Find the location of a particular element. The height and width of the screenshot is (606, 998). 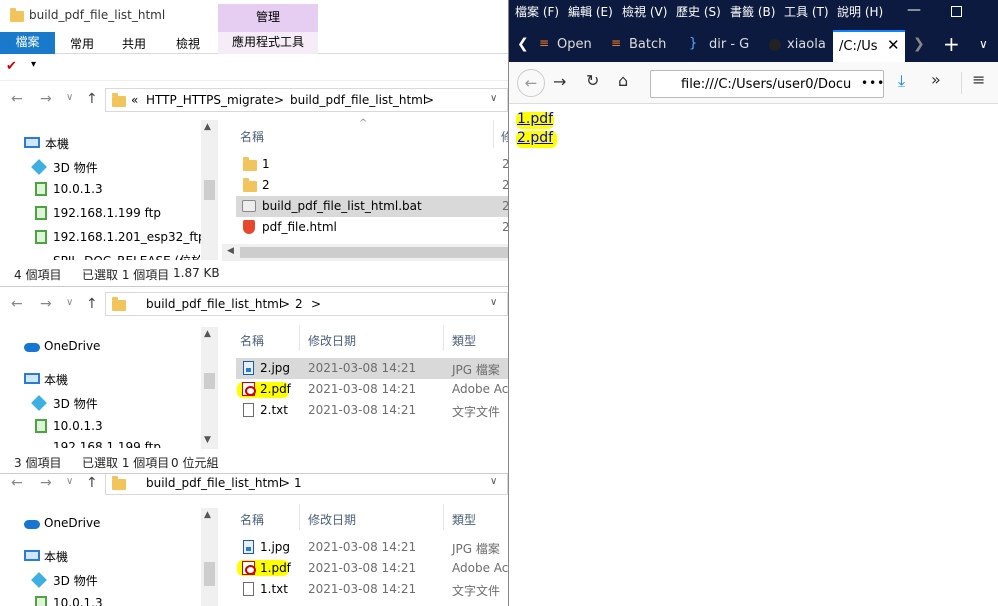

home-icon: ⌂ is located at coordinates (623, 80).